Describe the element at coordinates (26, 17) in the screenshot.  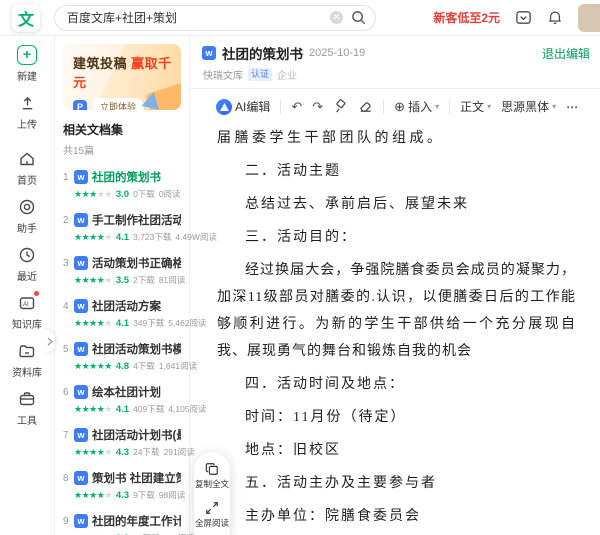
I see `wenku-logo: 文` at that location.